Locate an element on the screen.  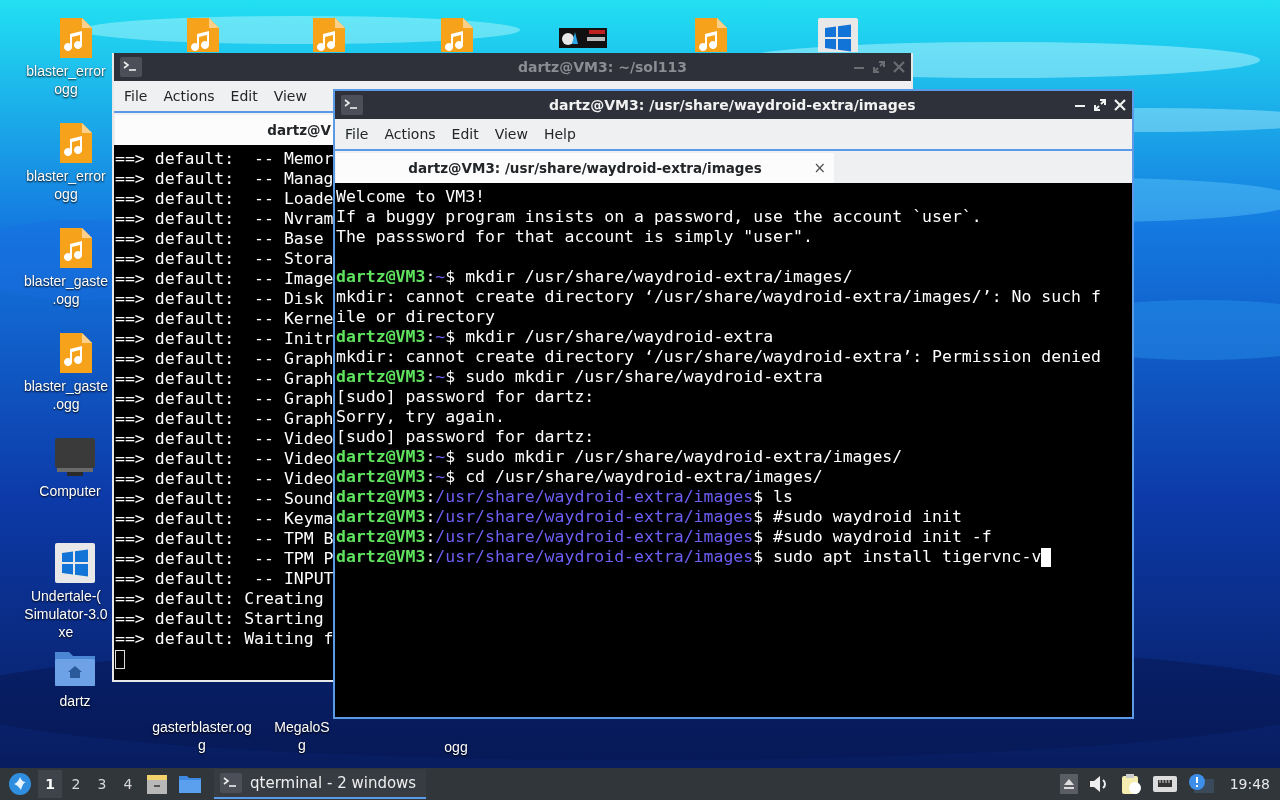
terminal-line: dartz@VM3:~$ mkdir /usr/share/waydroid-extra is located at coordinates (555, 337).